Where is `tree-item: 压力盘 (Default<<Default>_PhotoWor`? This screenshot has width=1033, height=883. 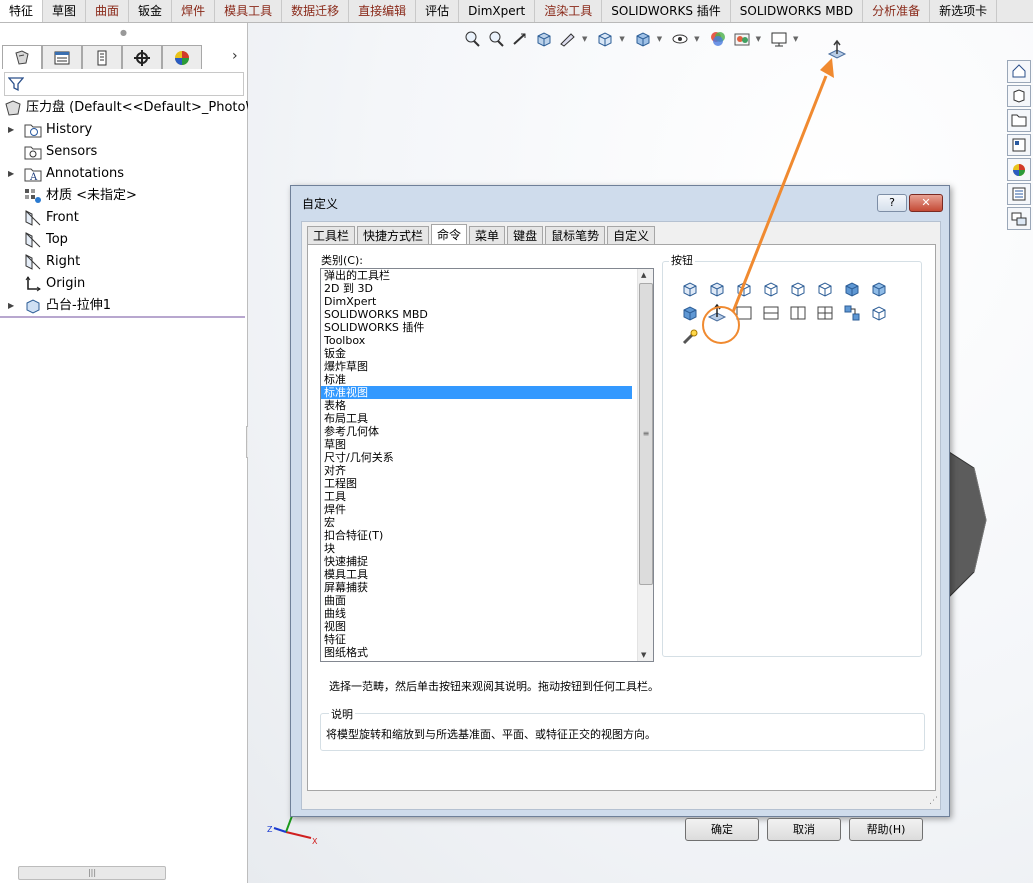 tree-item: 压力盘 (Default<<Default>_PhotoWor is located at coordinates (135, 108).